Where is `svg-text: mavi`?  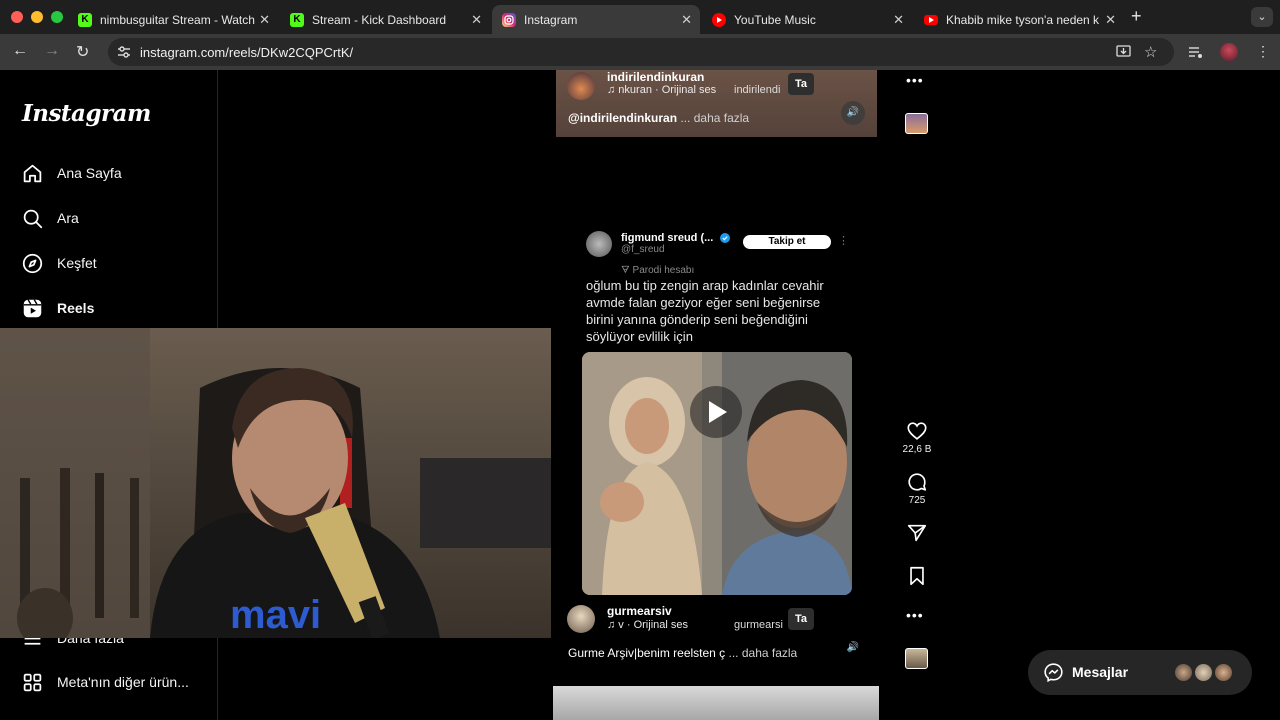 svg-text: mavi is located at coordinates (275, 615).